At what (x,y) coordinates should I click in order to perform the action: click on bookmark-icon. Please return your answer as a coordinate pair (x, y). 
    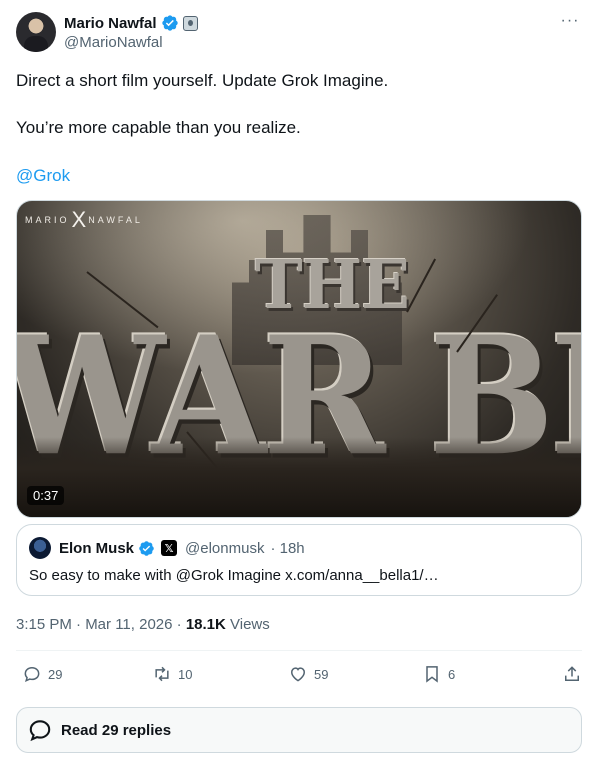
    Looking at the image, I should click on (432, 674).